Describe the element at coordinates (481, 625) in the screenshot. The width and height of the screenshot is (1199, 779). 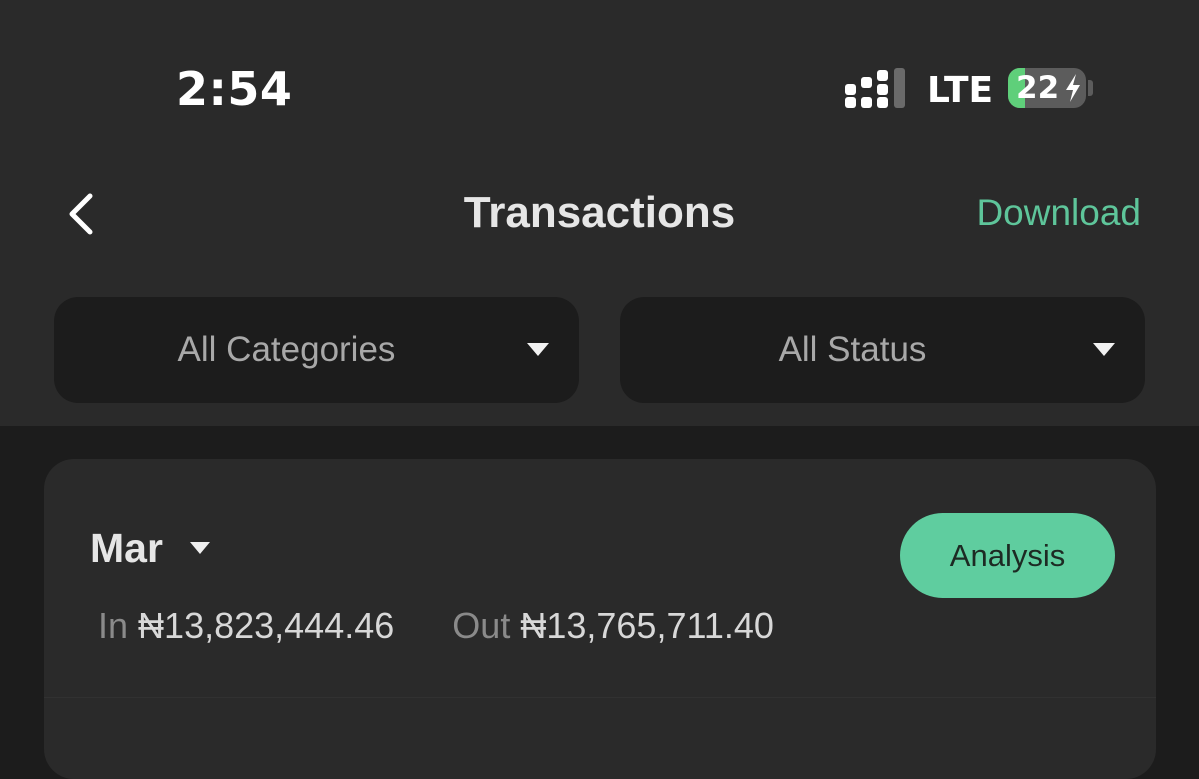
I see `out-label: Out` at that location.